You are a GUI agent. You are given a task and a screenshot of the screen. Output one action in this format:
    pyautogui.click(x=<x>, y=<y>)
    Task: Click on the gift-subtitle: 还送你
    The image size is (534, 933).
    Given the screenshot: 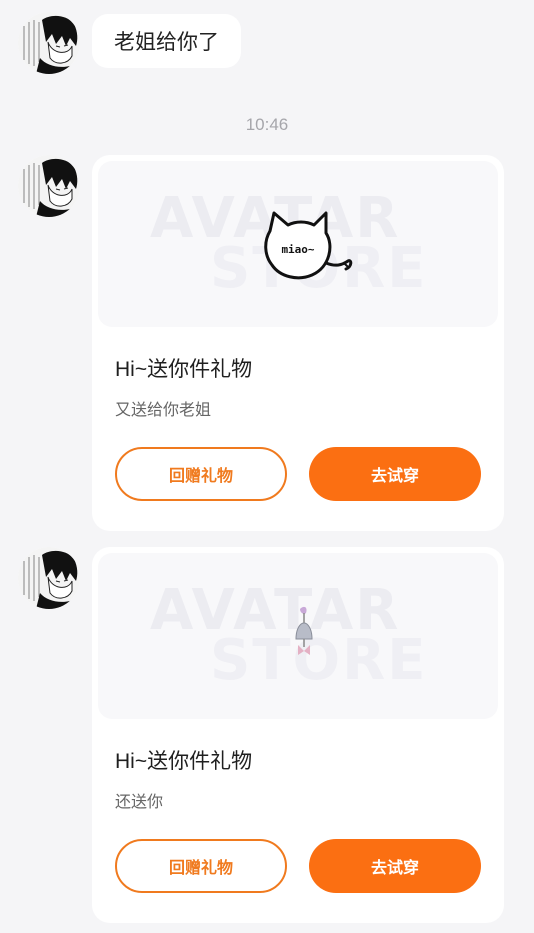 What is the action you would take?
    pyautogui.click(x=139, y=802)
    